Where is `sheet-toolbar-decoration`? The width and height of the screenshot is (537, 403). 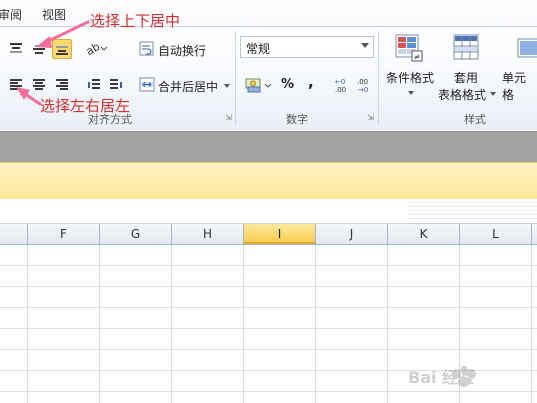 sheet-toolbar-decoration is located at coordinates (472, 210).